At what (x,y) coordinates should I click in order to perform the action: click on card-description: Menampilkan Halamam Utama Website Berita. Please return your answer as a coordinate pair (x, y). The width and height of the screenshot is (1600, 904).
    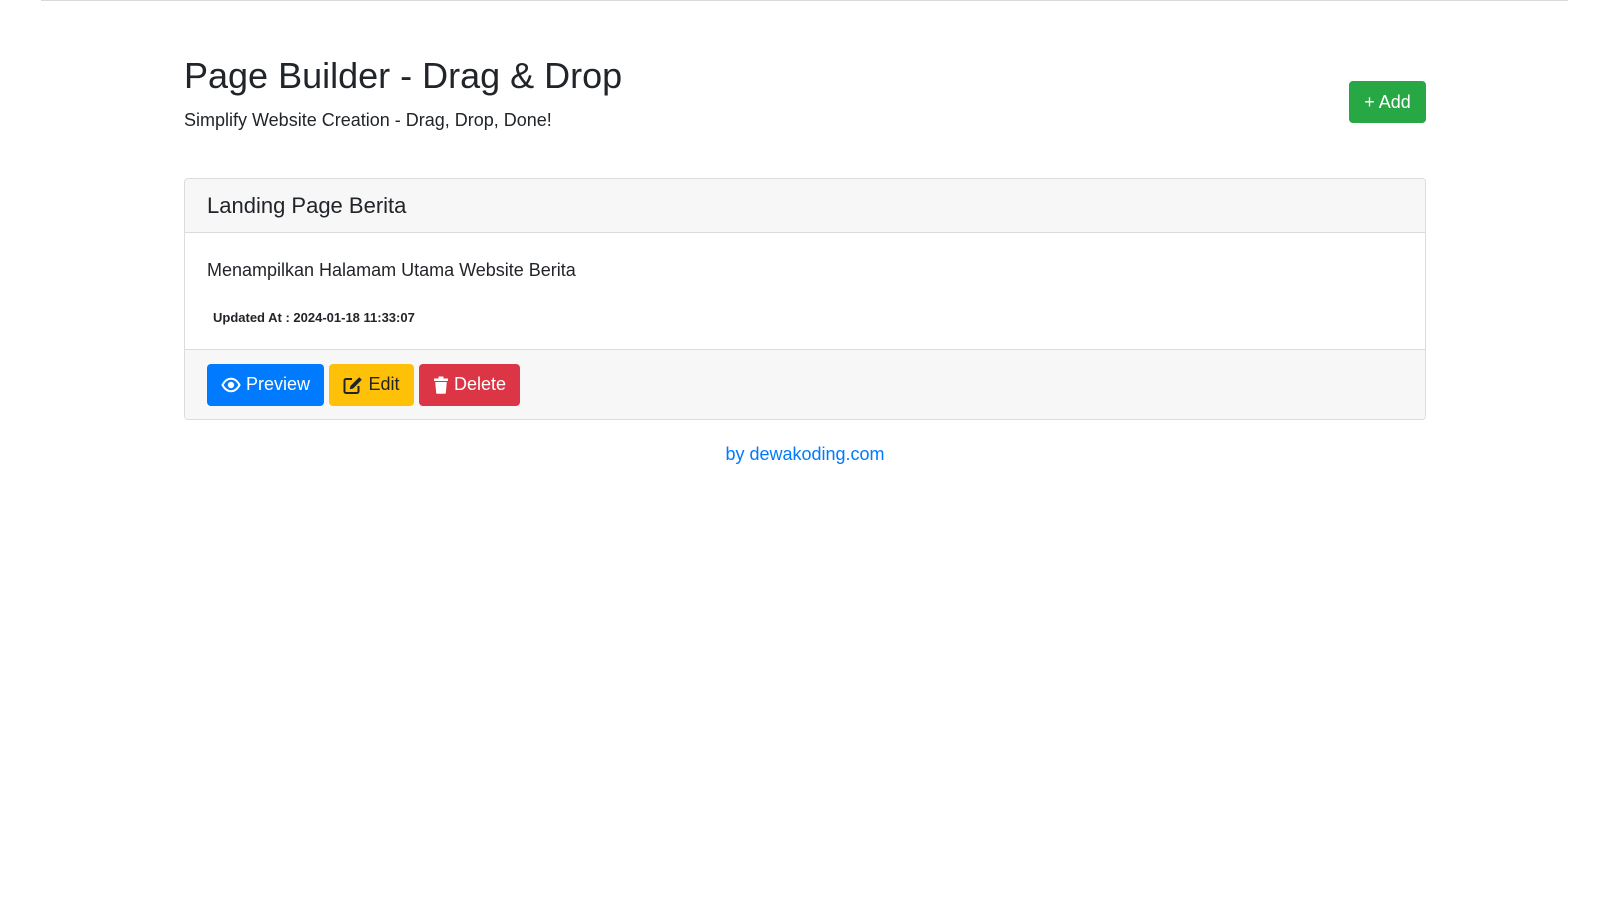
    Looking at the image, I should click on (391, 270).